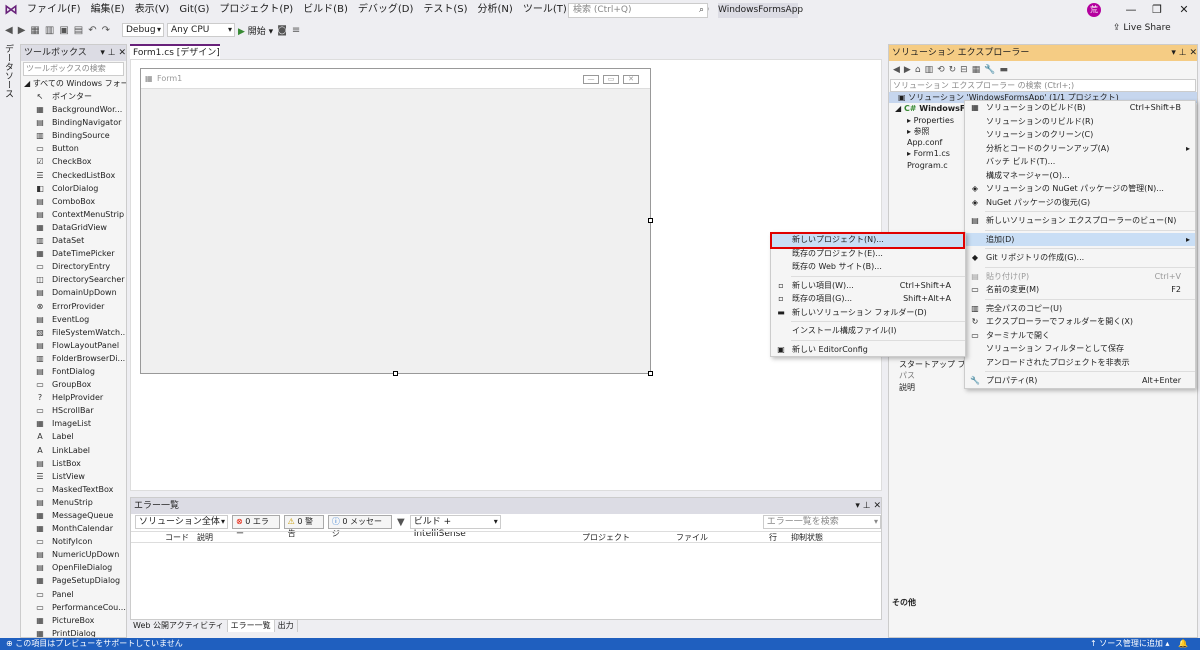 This screenshot has height=650, width=1200. I want to click on toolbox-item: ▦ DataGridView, so click(73, 227).